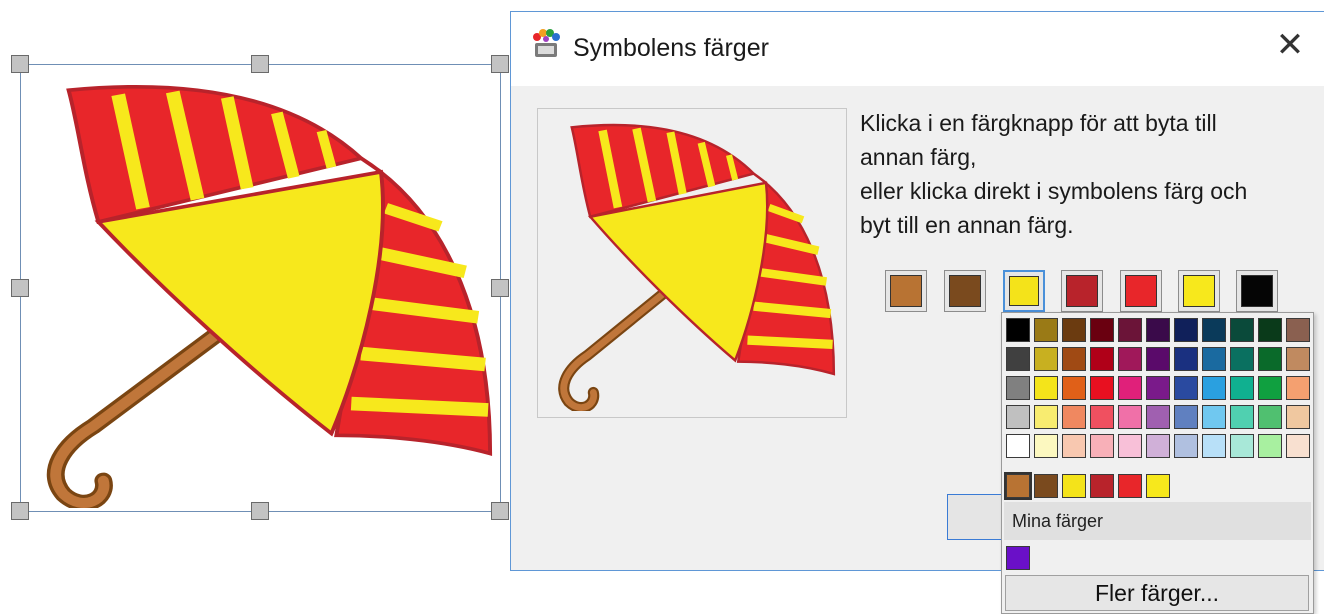 The width and height of the screenshot is (1324, 614). What do you see at coordinates (1058, 521) in the screenshot?
I see `my-colors-label: Mina färger` at bounding box center [1058, 521].